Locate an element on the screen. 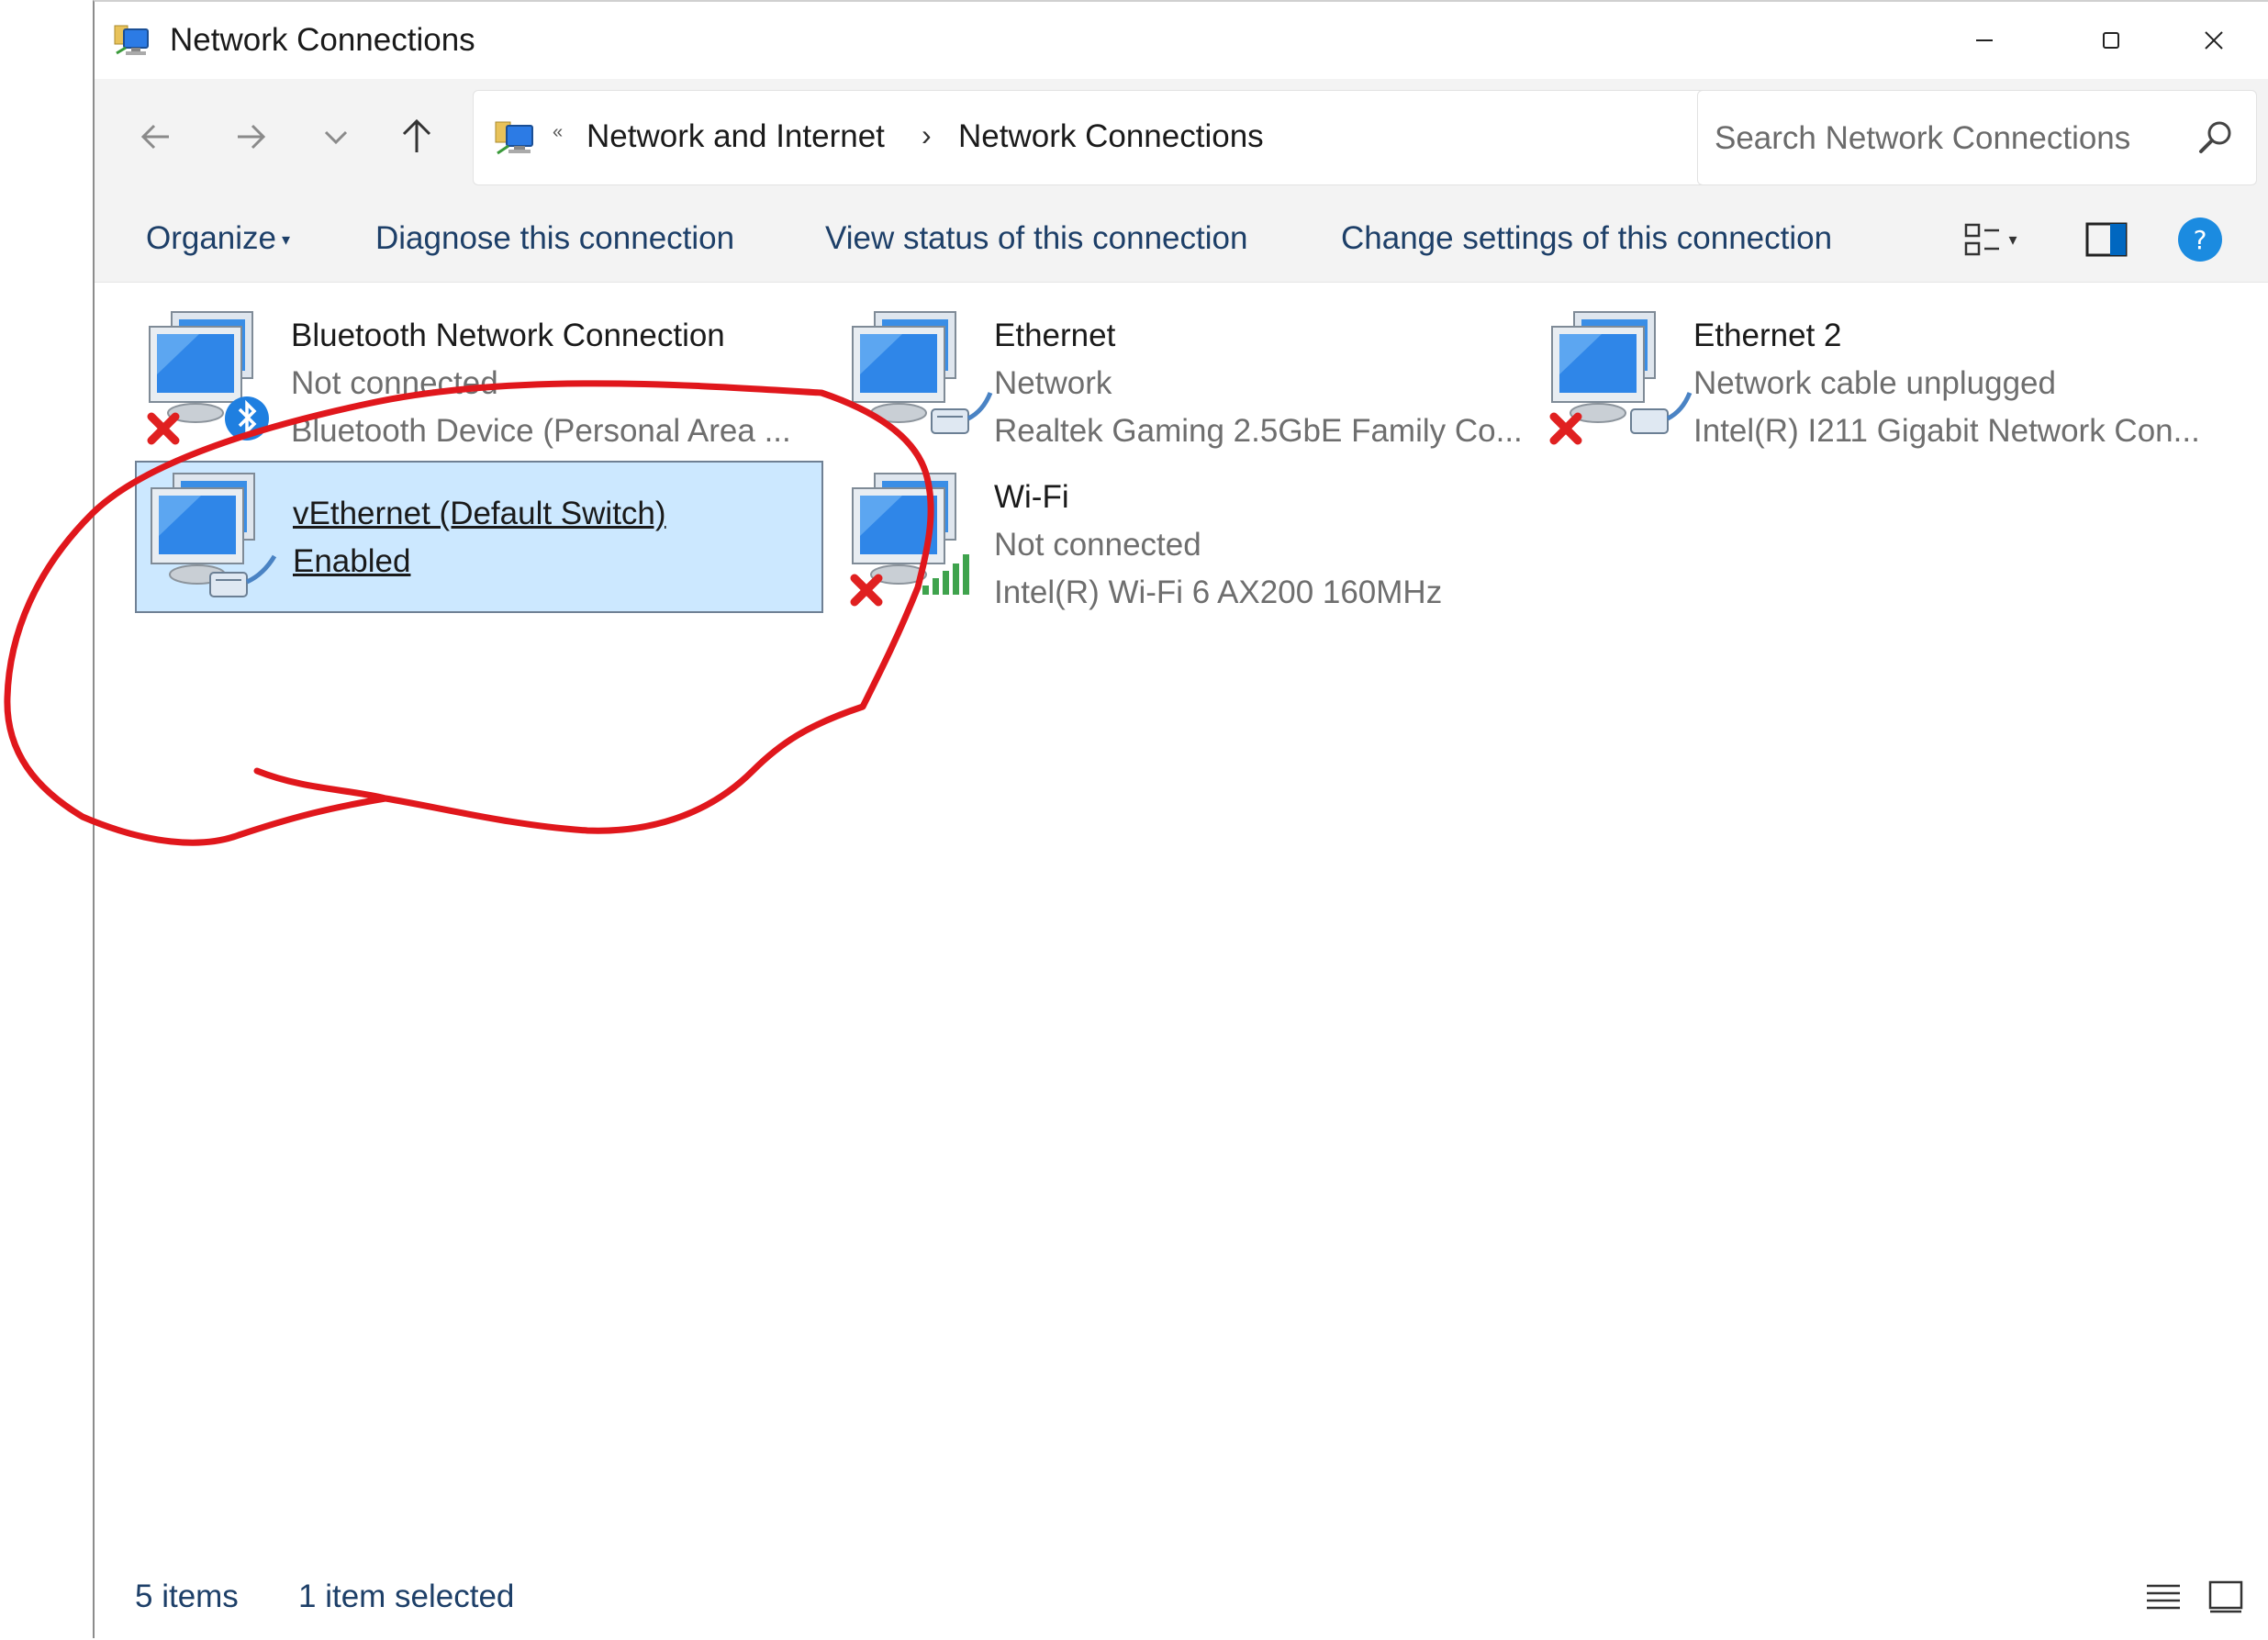 The image size is (2268, 1640). help-button: ? is located at coordinates (2200, 239).